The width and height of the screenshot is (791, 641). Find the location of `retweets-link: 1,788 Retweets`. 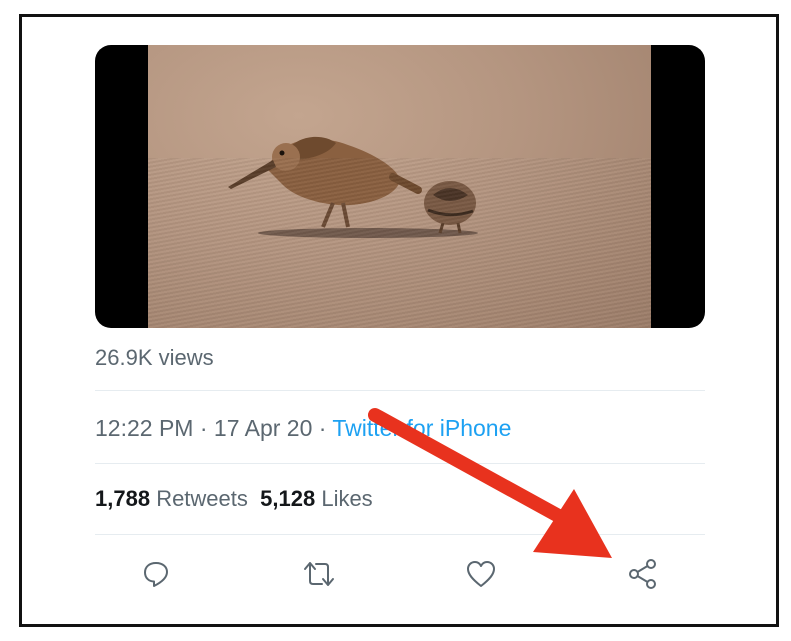

retweets-link: 1,788 Retweets is located at coordinates (171, 498).